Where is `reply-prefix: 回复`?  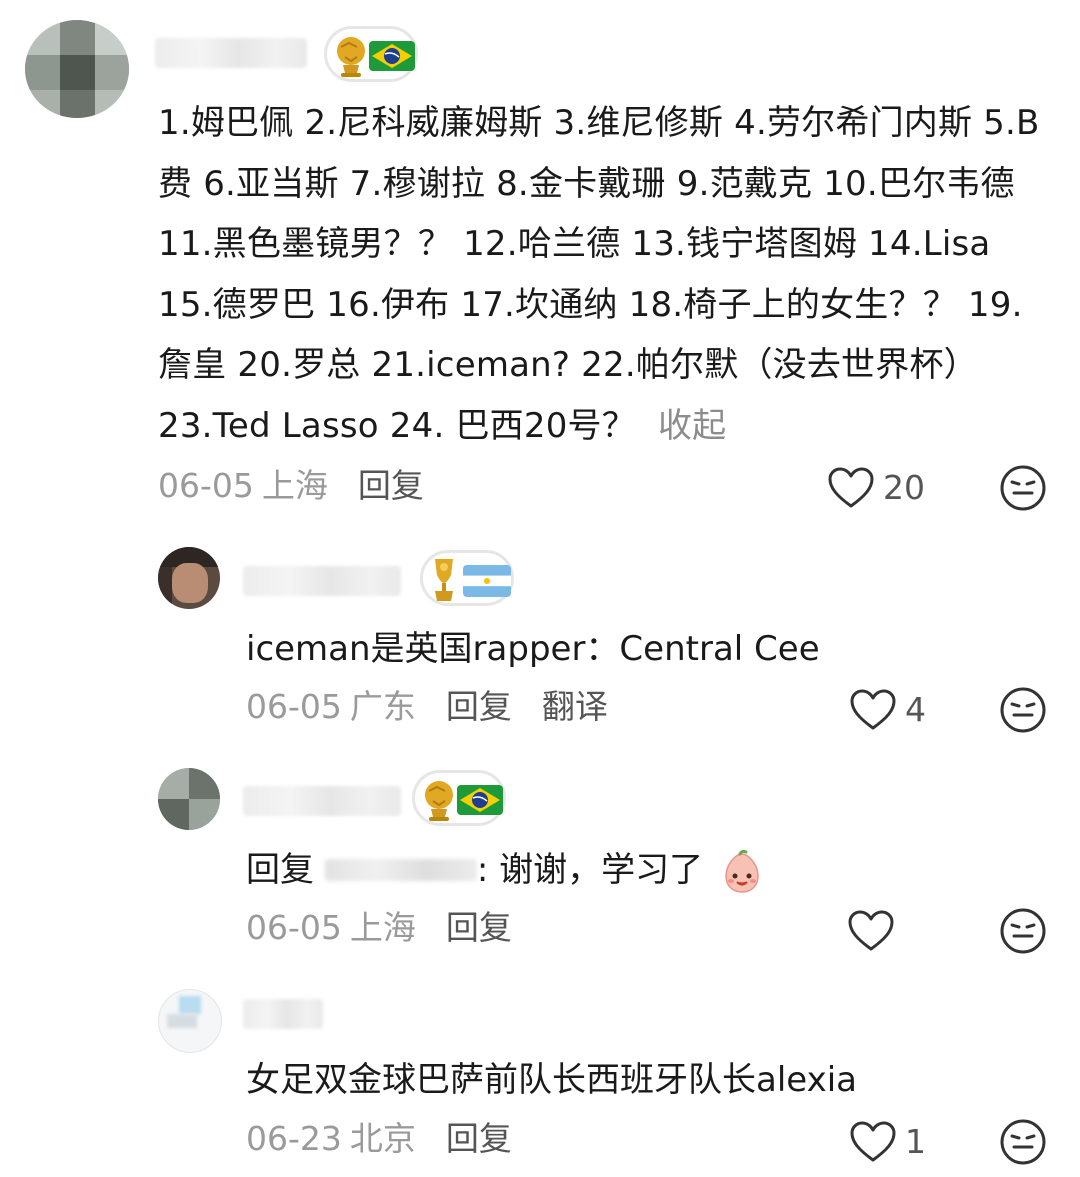
reply-prefix: 回复 is located at coordinates (280, 870).